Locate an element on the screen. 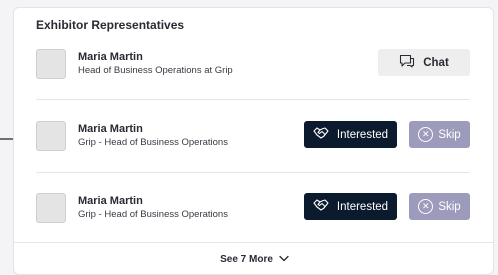 Image resolution: width=498 pixels, height=275 pixels. chat-button: Chat is located at coordinates (424, 62).